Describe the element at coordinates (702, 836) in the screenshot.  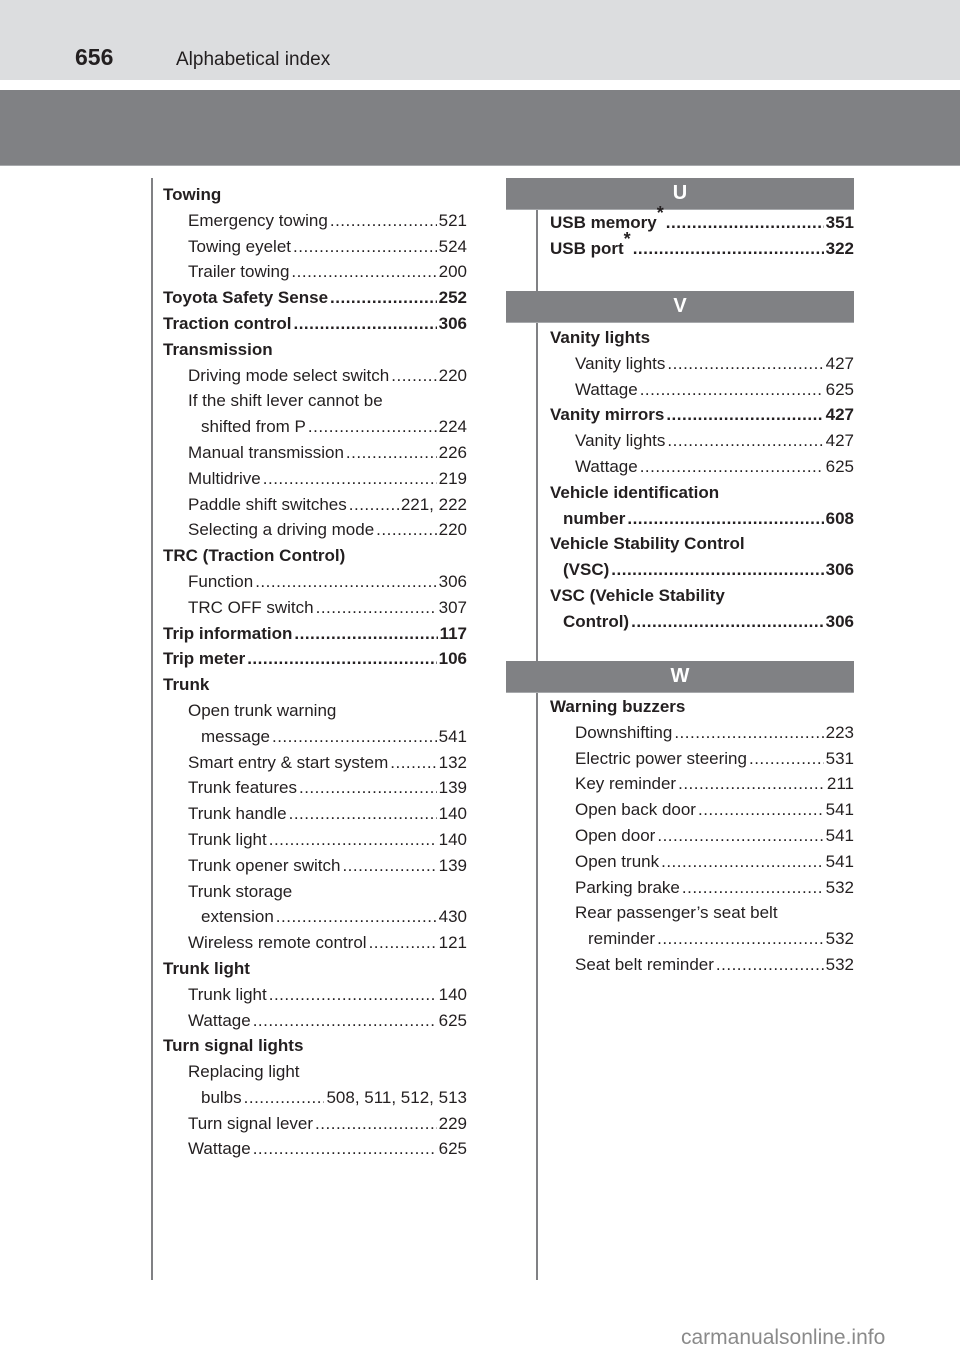
I see `index-entry: Open door 541` at that location.